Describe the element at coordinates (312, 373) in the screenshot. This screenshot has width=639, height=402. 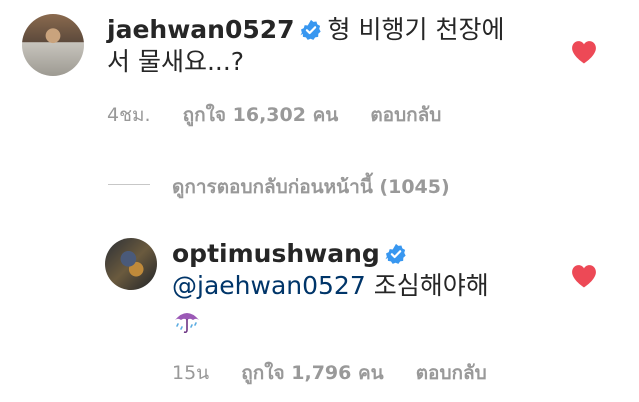
I see `likes-count-button: ถูกใจ 1,796 คน` at that location.